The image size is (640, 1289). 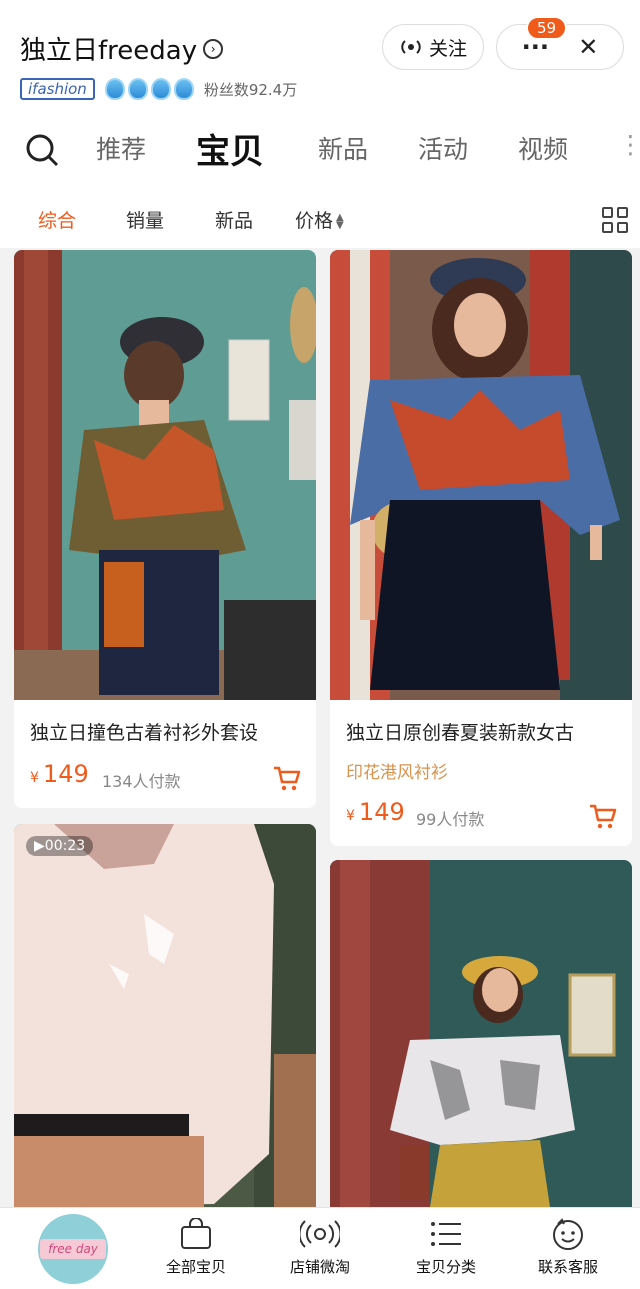 I want to click on product-video-thumbnail, so click(x=165, y=1015).